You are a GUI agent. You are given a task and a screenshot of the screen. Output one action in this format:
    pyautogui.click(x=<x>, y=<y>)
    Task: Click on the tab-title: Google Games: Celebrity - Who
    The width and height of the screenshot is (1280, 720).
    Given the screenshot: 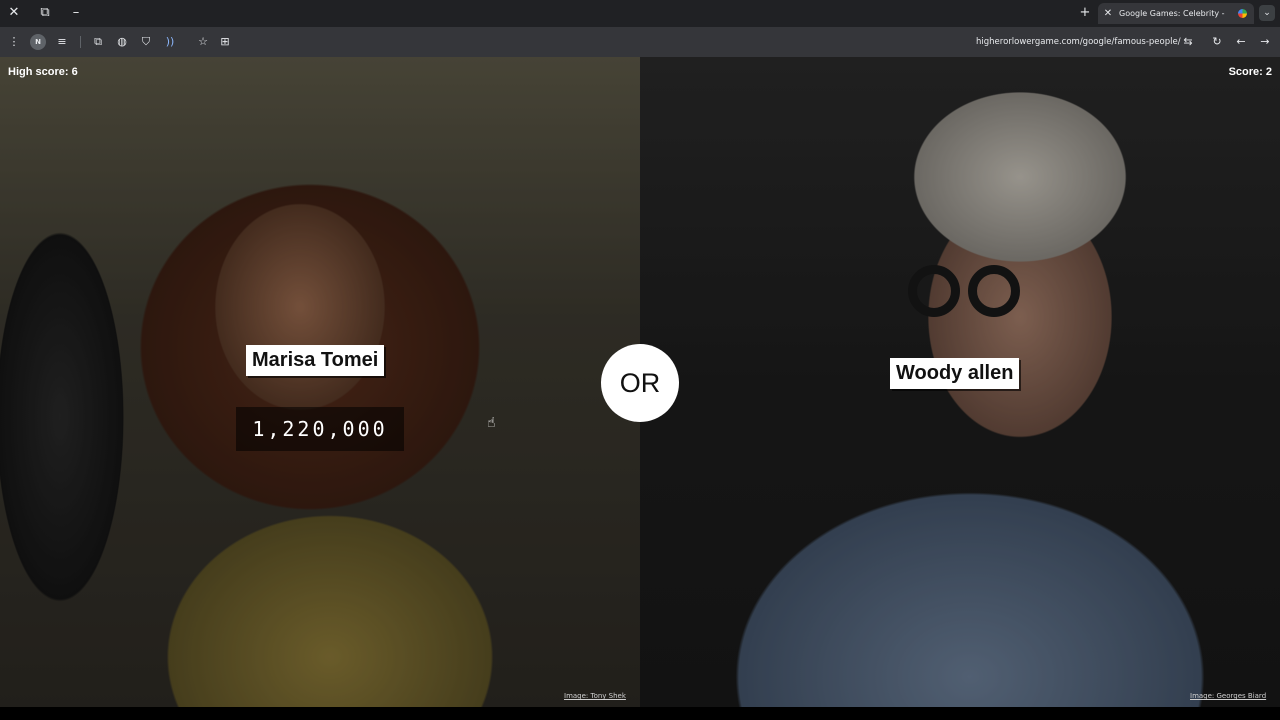 What is the action you would take?
    pyautogui.click(x=1173, y=13)
    